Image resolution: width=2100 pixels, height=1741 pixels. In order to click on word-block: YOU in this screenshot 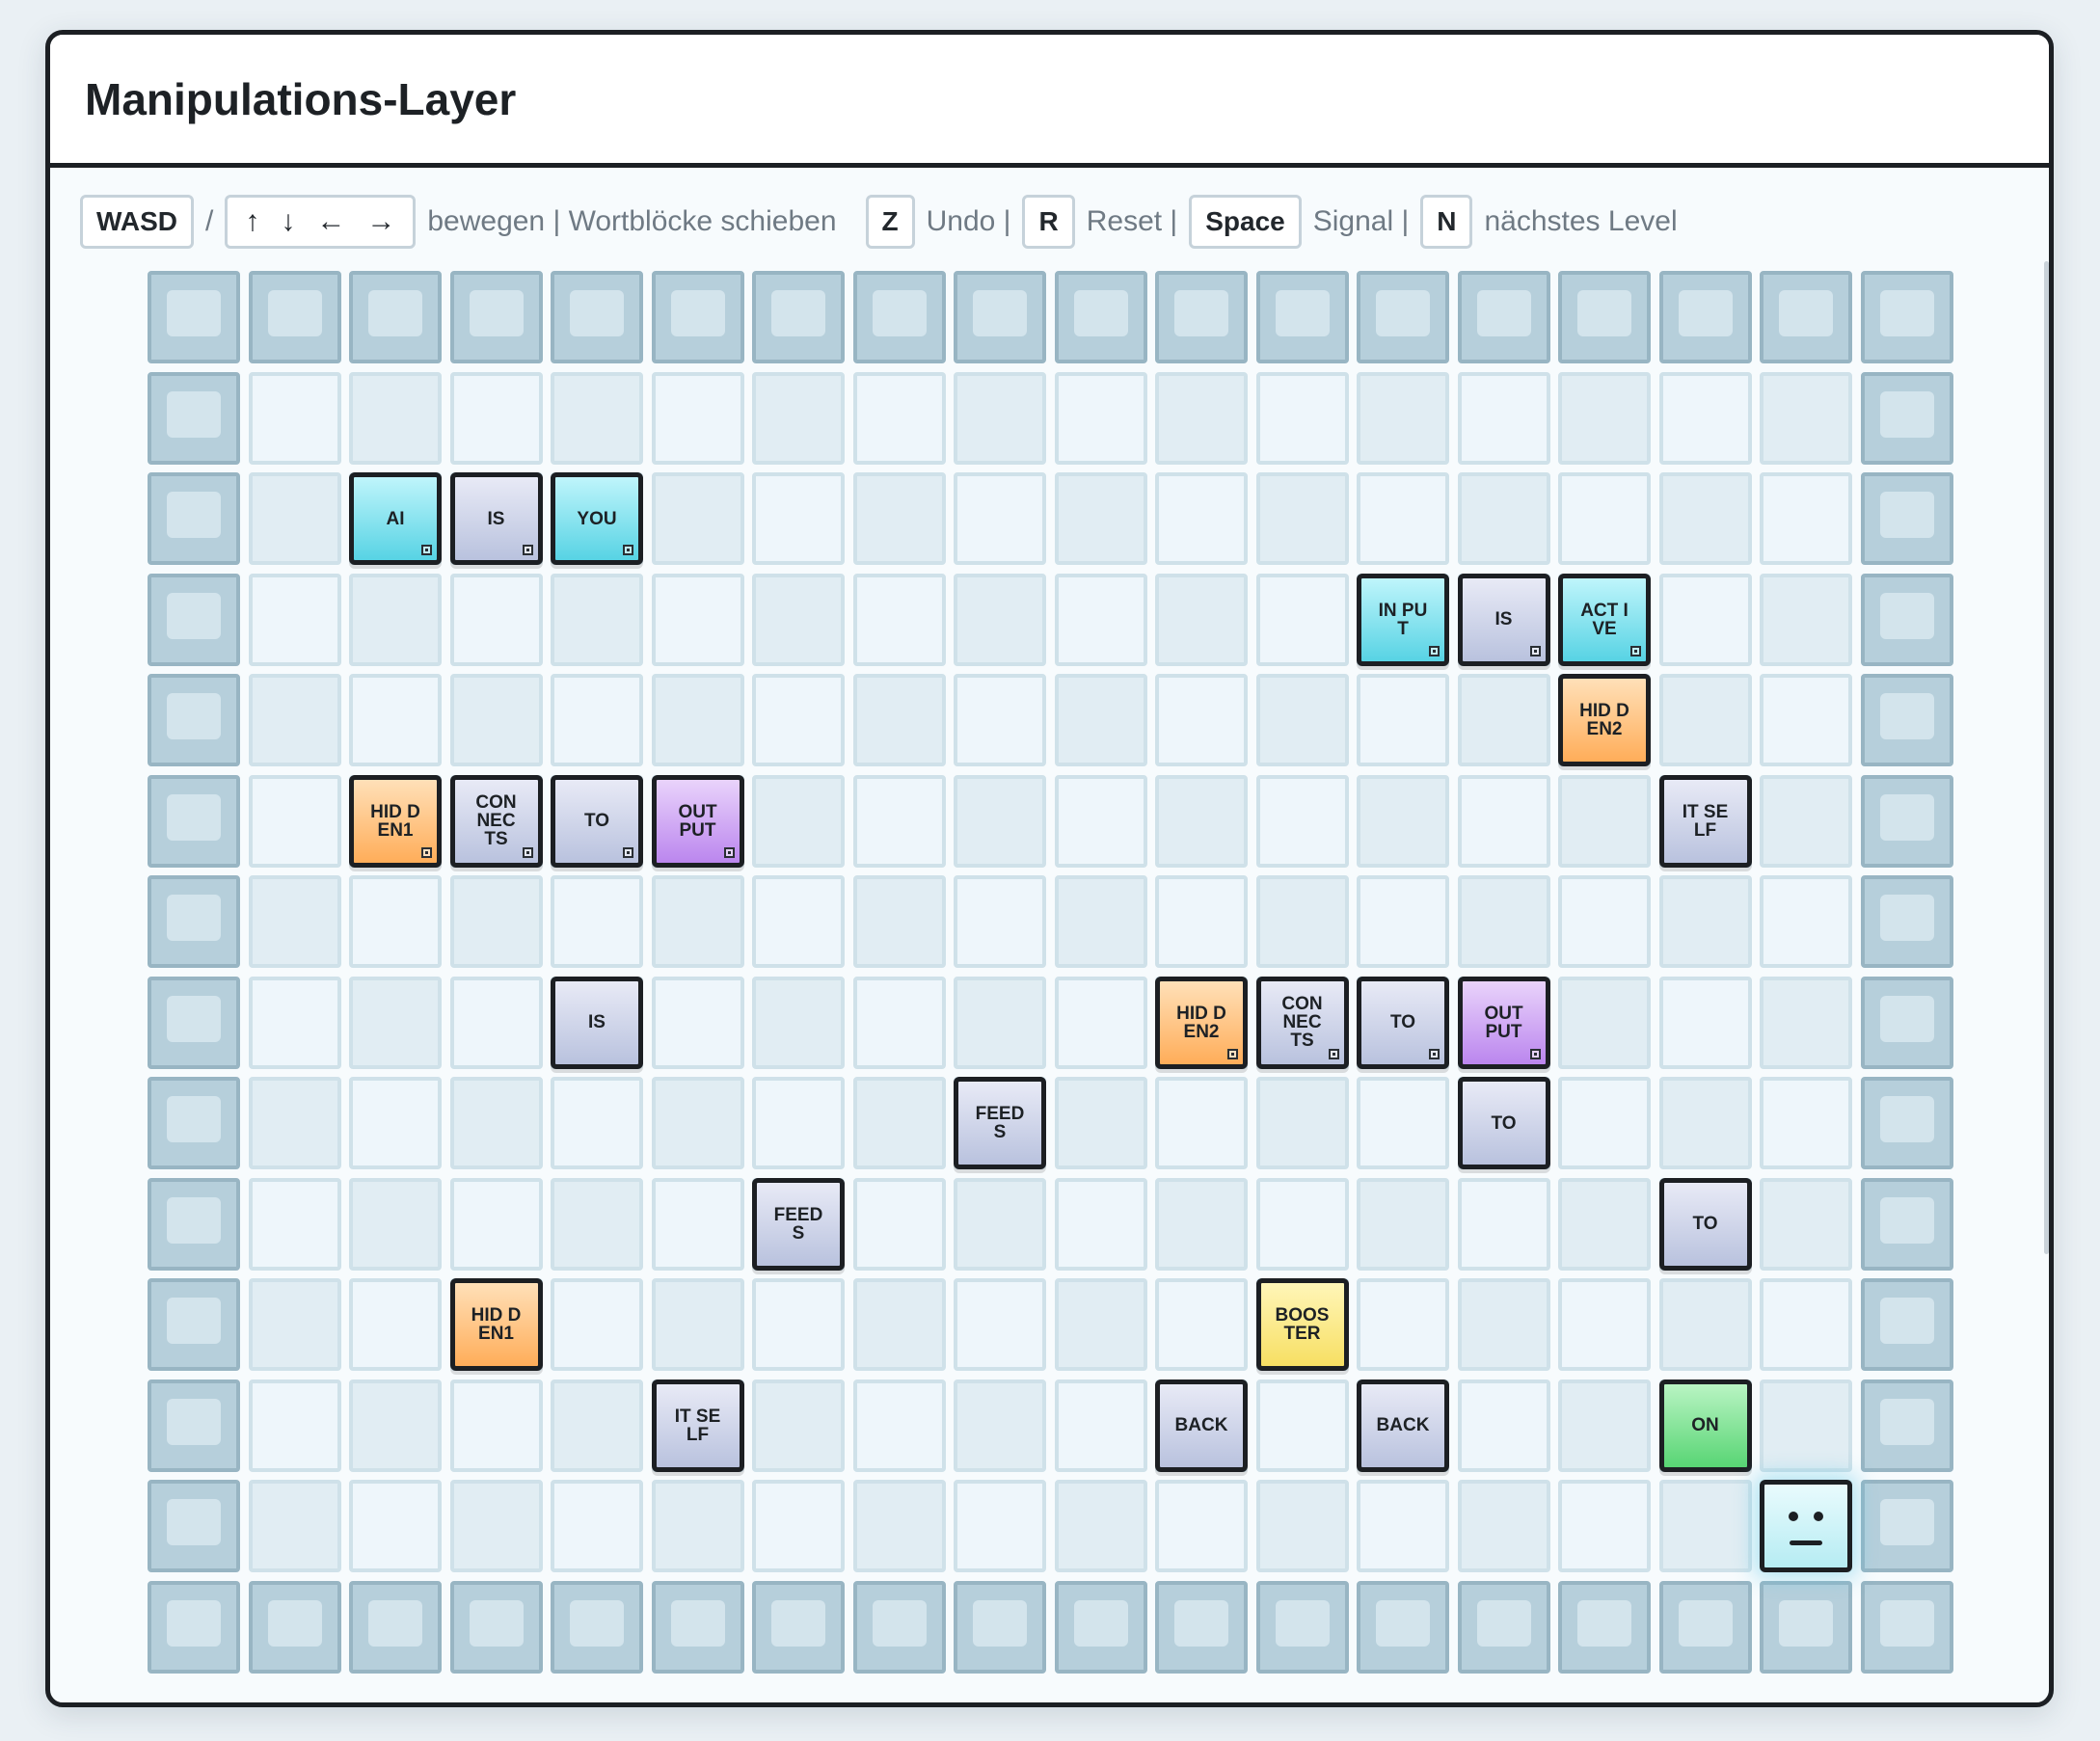, I will do `click(597, 518)`.